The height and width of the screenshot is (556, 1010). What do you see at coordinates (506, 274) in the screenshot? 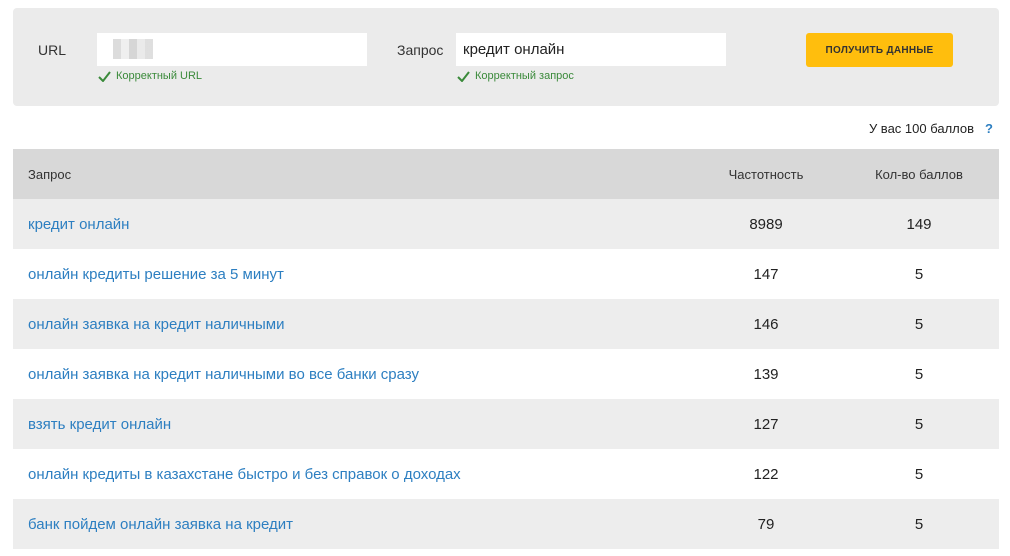
I see `table-row: онлайн кредиты решение за 5 минут 147 5` at bounding box center [506, 274].